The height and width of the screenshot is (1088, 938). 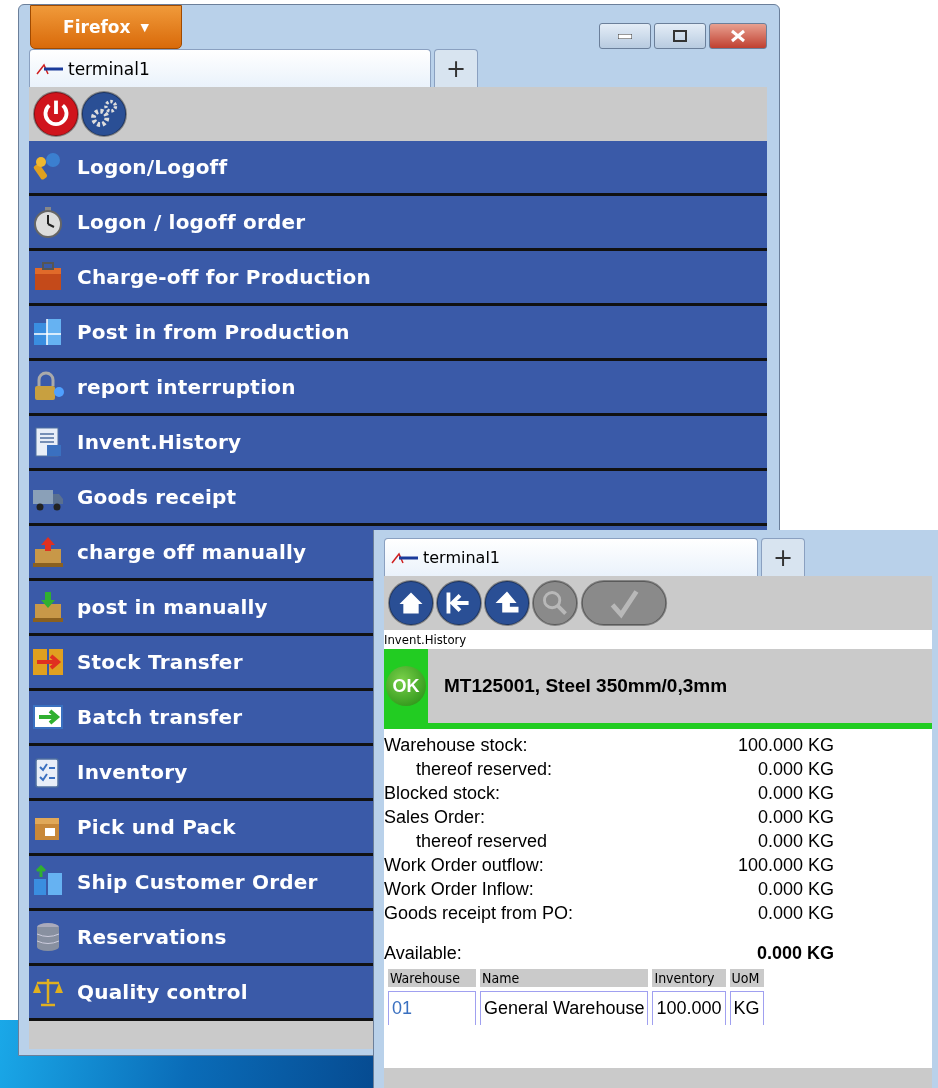 What do you see at coordinates (442, 793) in the screenshot?
I see `field-label: Blocked stock:` at bounding box center [442, 793].